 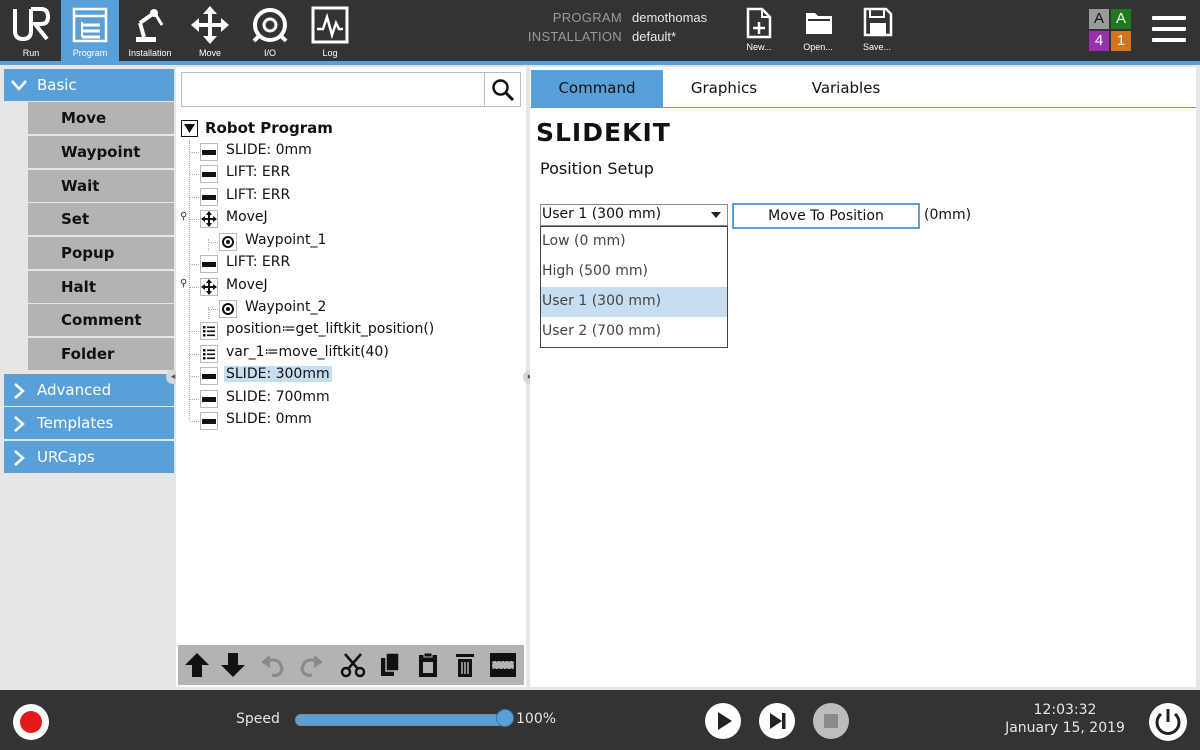 What do you see at coordinates (101, 253) in the screenshot?
I see `palette-item-popup: Popup` at bounding box center [101, 253].